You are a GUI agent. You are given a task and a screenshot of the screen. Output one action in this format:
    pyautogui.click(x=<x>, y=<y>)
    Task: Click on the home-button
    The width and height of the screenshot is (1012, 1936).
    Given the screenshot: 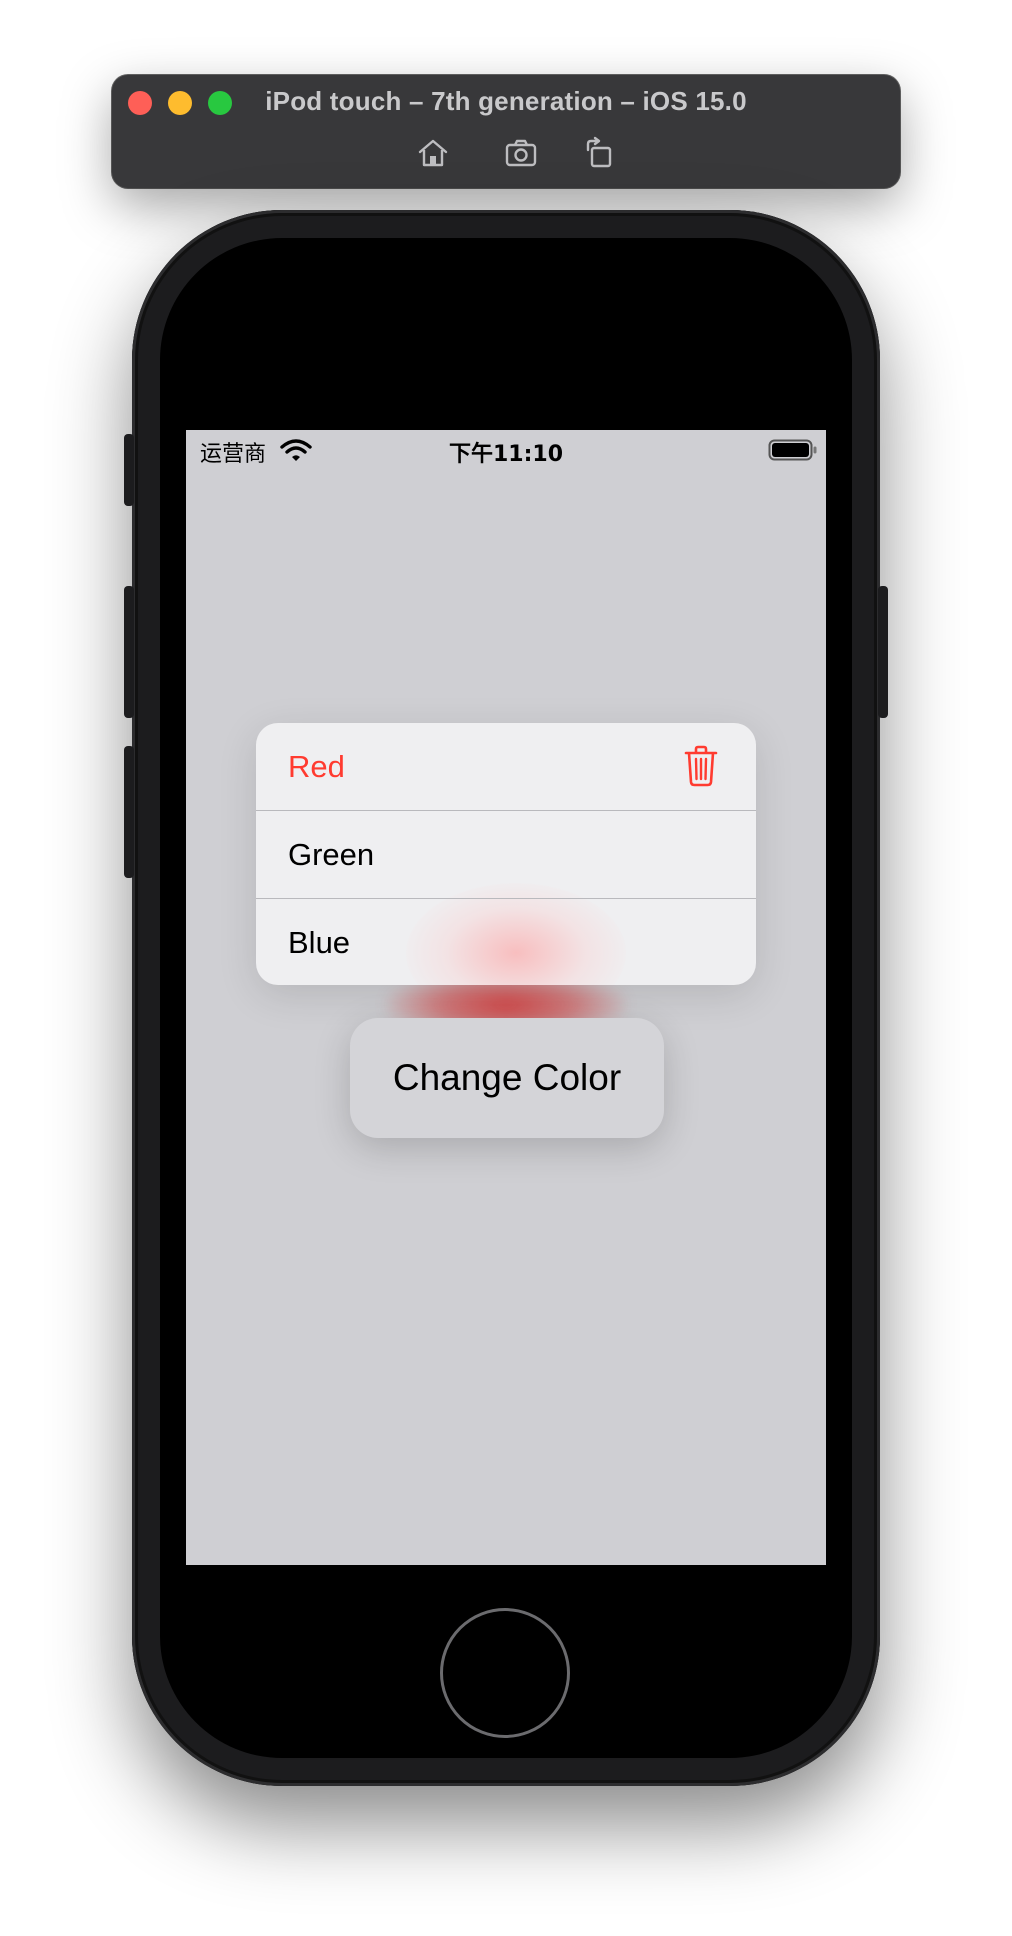 What is the action you would take?
    pyautogui.click(x=505, y=1673)
    